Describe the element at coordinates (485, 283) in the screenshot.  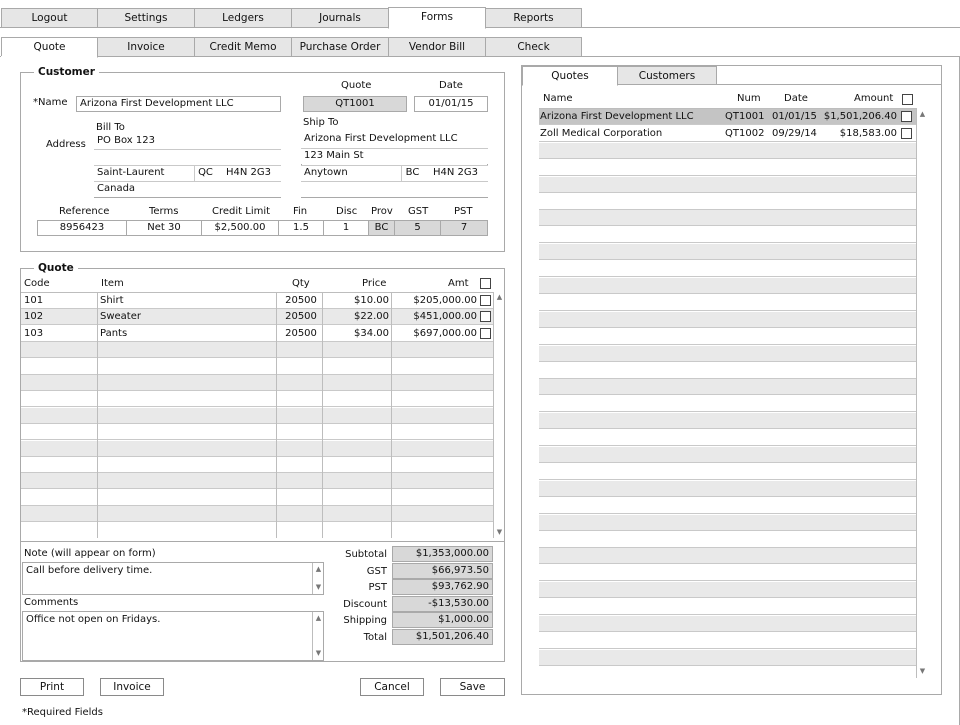
I see `amt-select-all-checkbox` at that location.